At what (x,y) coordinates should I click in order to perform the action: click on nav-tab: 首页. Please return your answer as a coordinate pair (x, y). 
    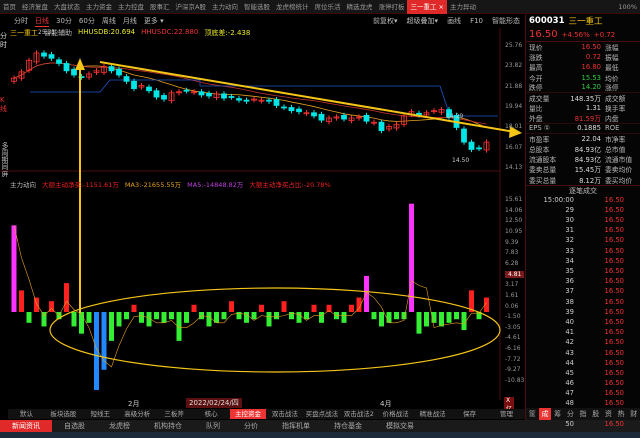
    Looking at the image, I should click on (9, 7).